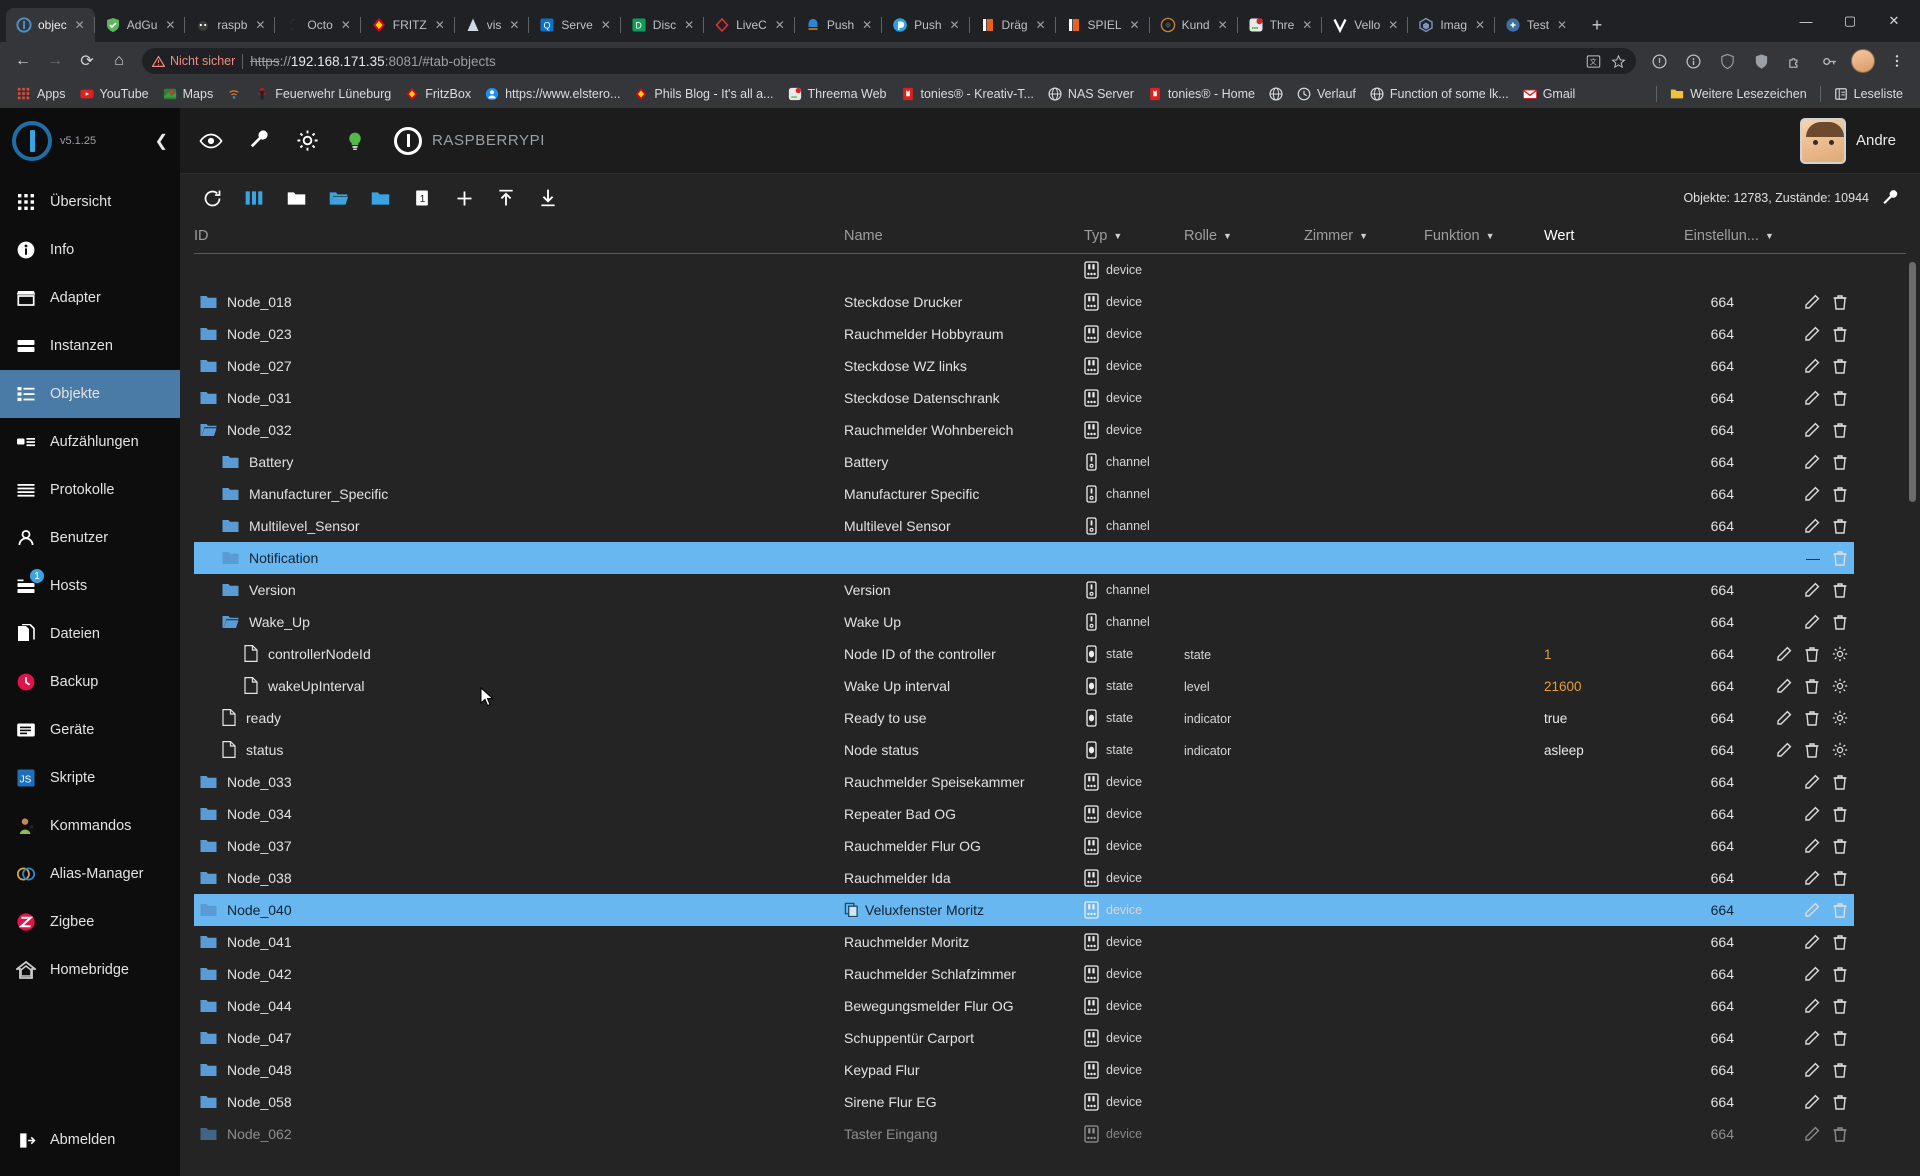 The height and width of the screenshot is (1176, 1920). I want to click on table-row: Node_031 Steckdose Datenschrank device 664, so click(1050, 398).